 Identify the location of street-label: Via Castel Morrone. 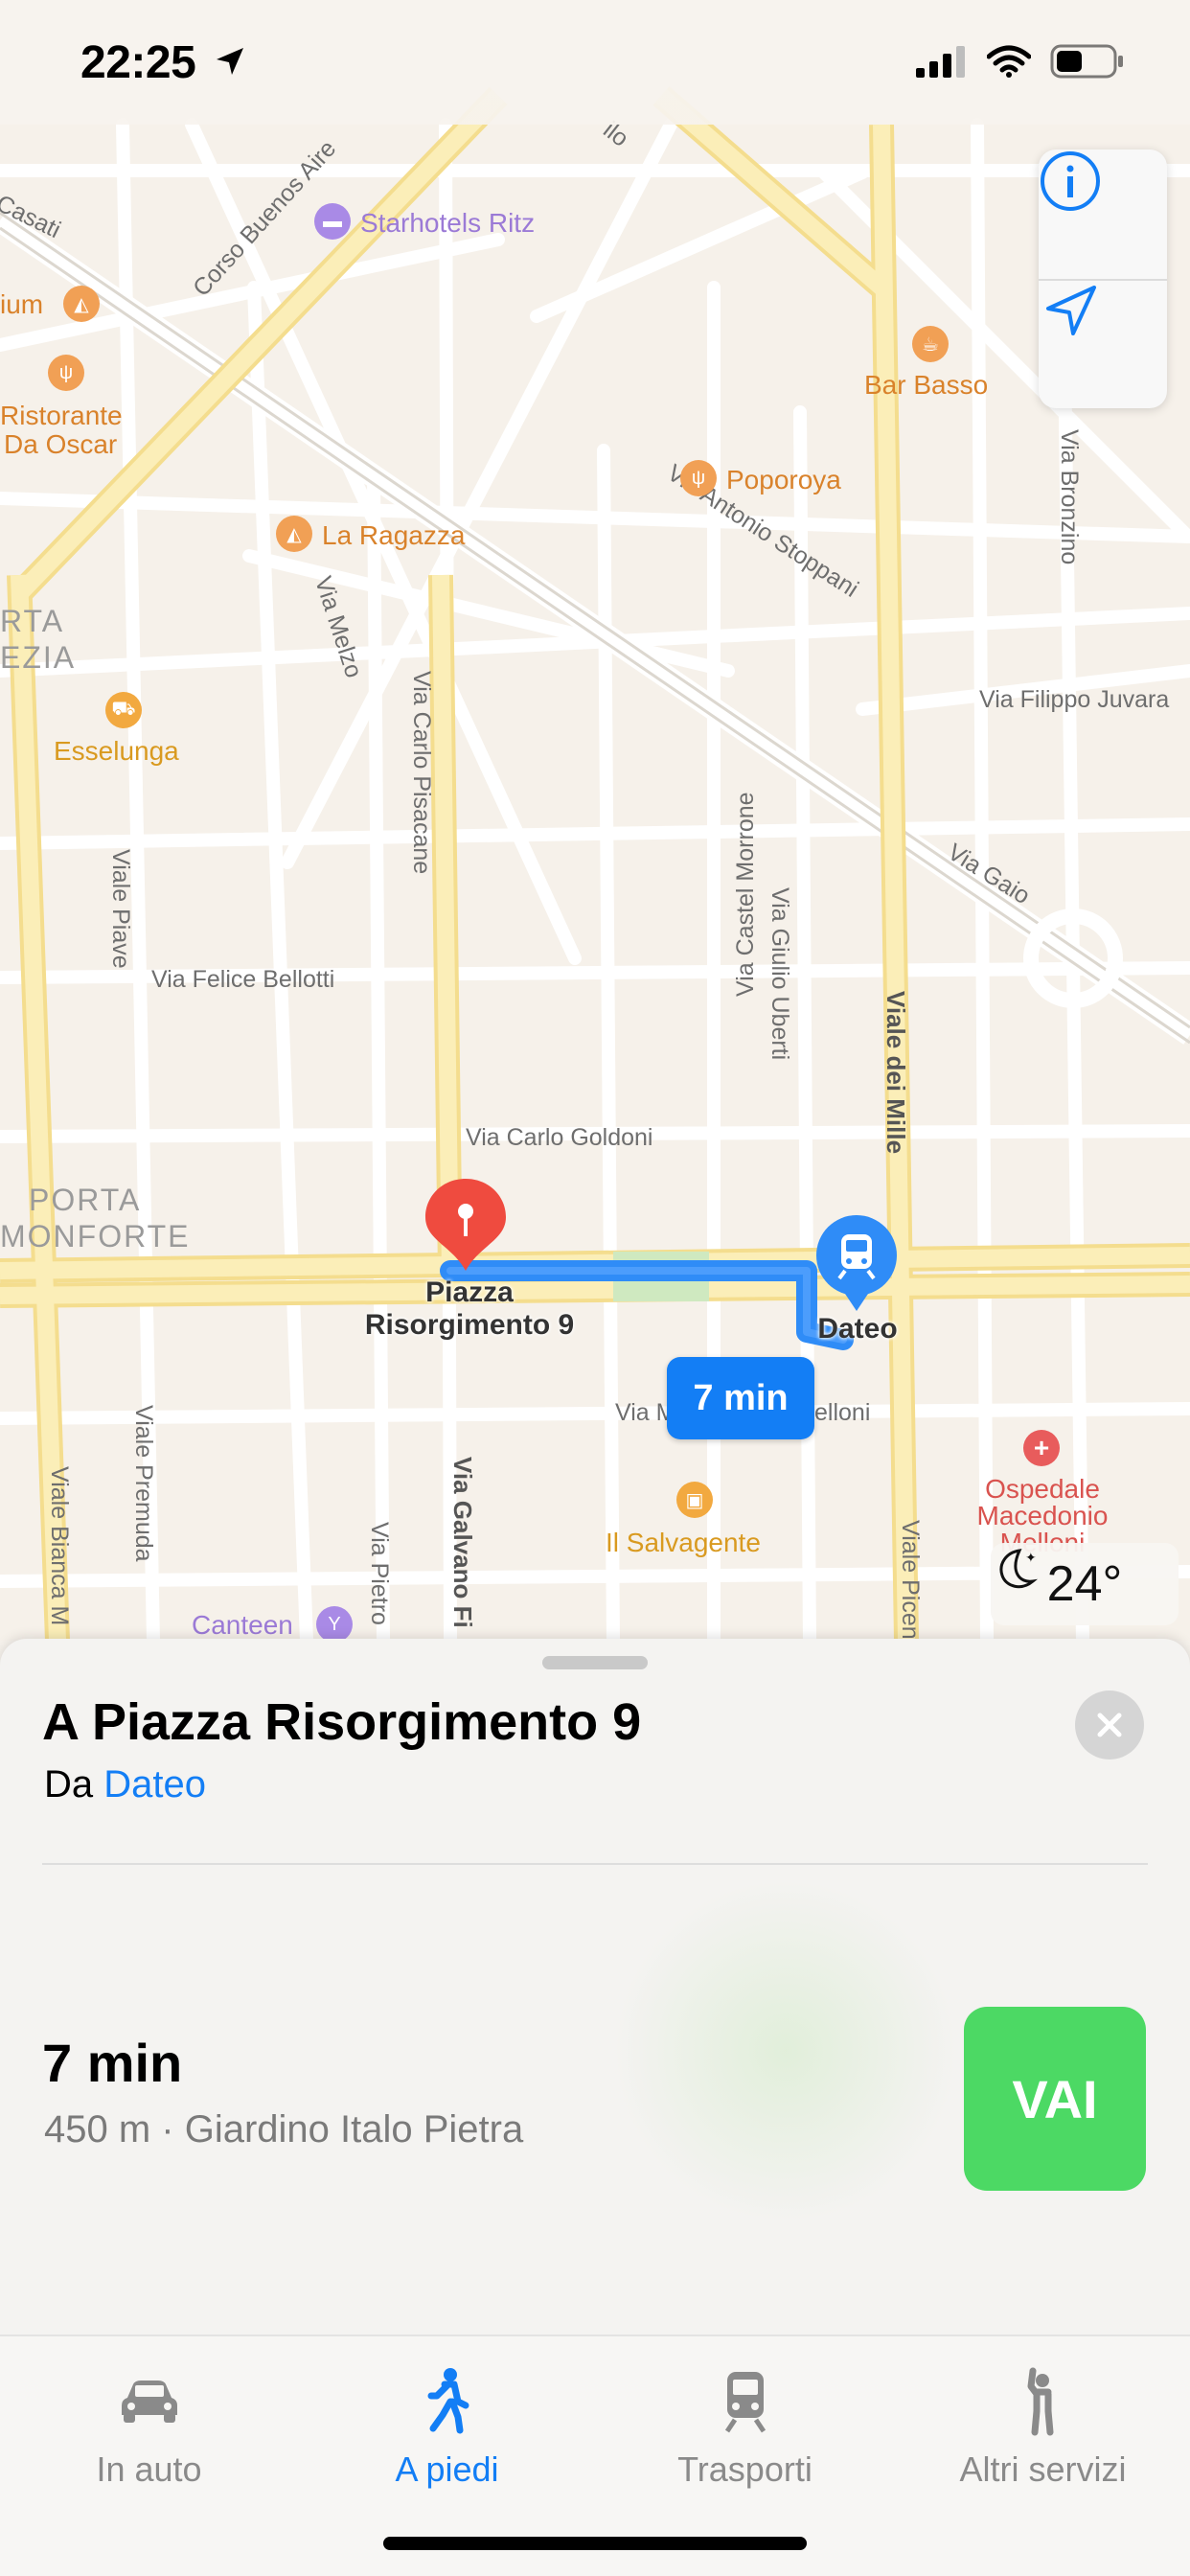
(746, 894).